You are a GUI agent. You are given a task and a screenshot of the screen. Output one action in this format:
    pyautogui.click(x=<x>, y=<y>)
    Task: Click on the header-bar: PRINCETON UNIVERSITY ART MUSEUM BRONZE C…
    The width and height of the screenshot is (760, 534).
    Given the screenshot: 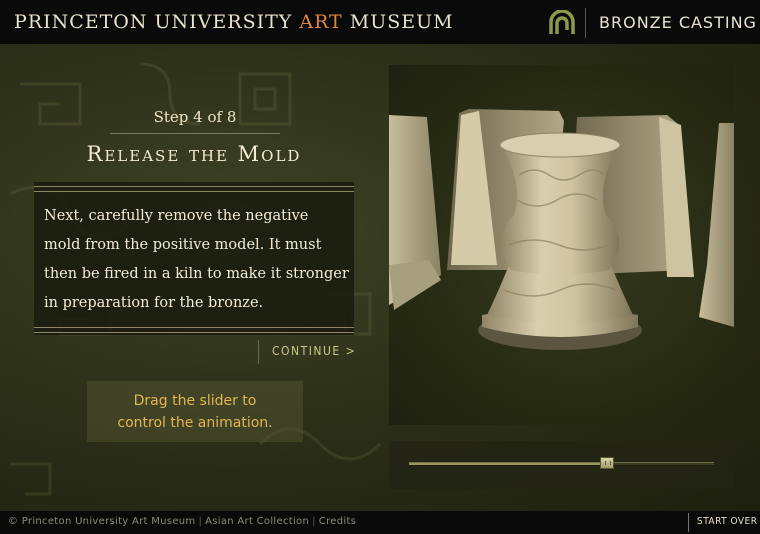 What is the action you would take?
    pyautogui.click(x=380, y=22)
    